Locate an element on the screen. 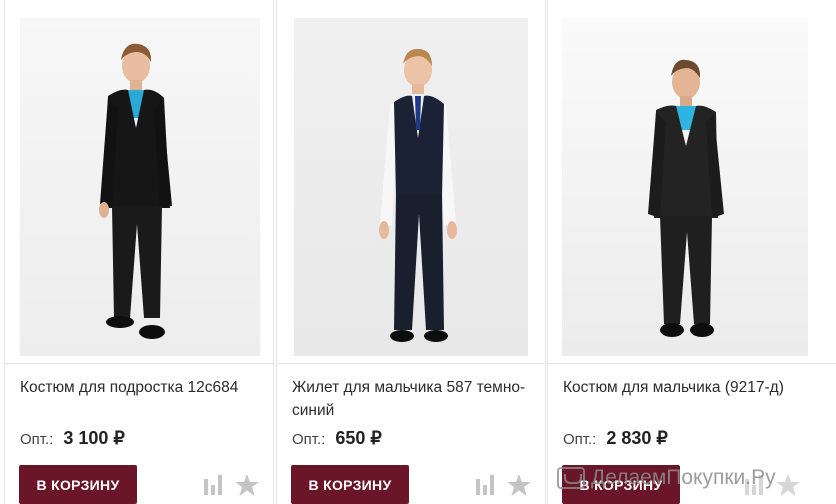 The image size is (836, 504). price-row: Опт.: 650 ₽ is located at coordinates (337, 441).